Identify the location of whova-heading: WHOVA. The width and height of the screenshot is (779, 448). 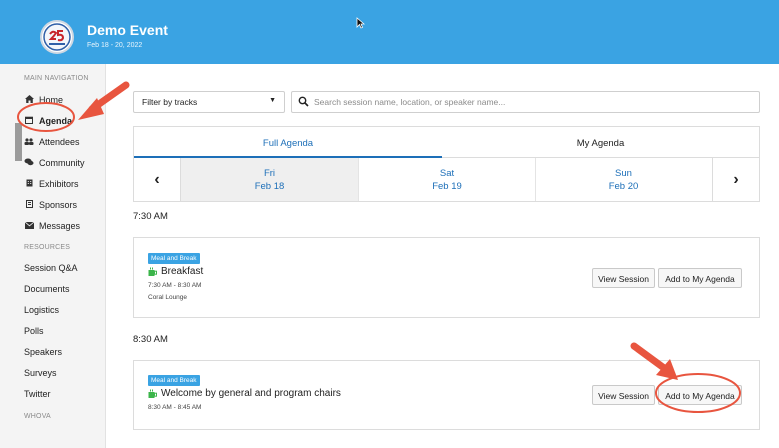
(37, 416).